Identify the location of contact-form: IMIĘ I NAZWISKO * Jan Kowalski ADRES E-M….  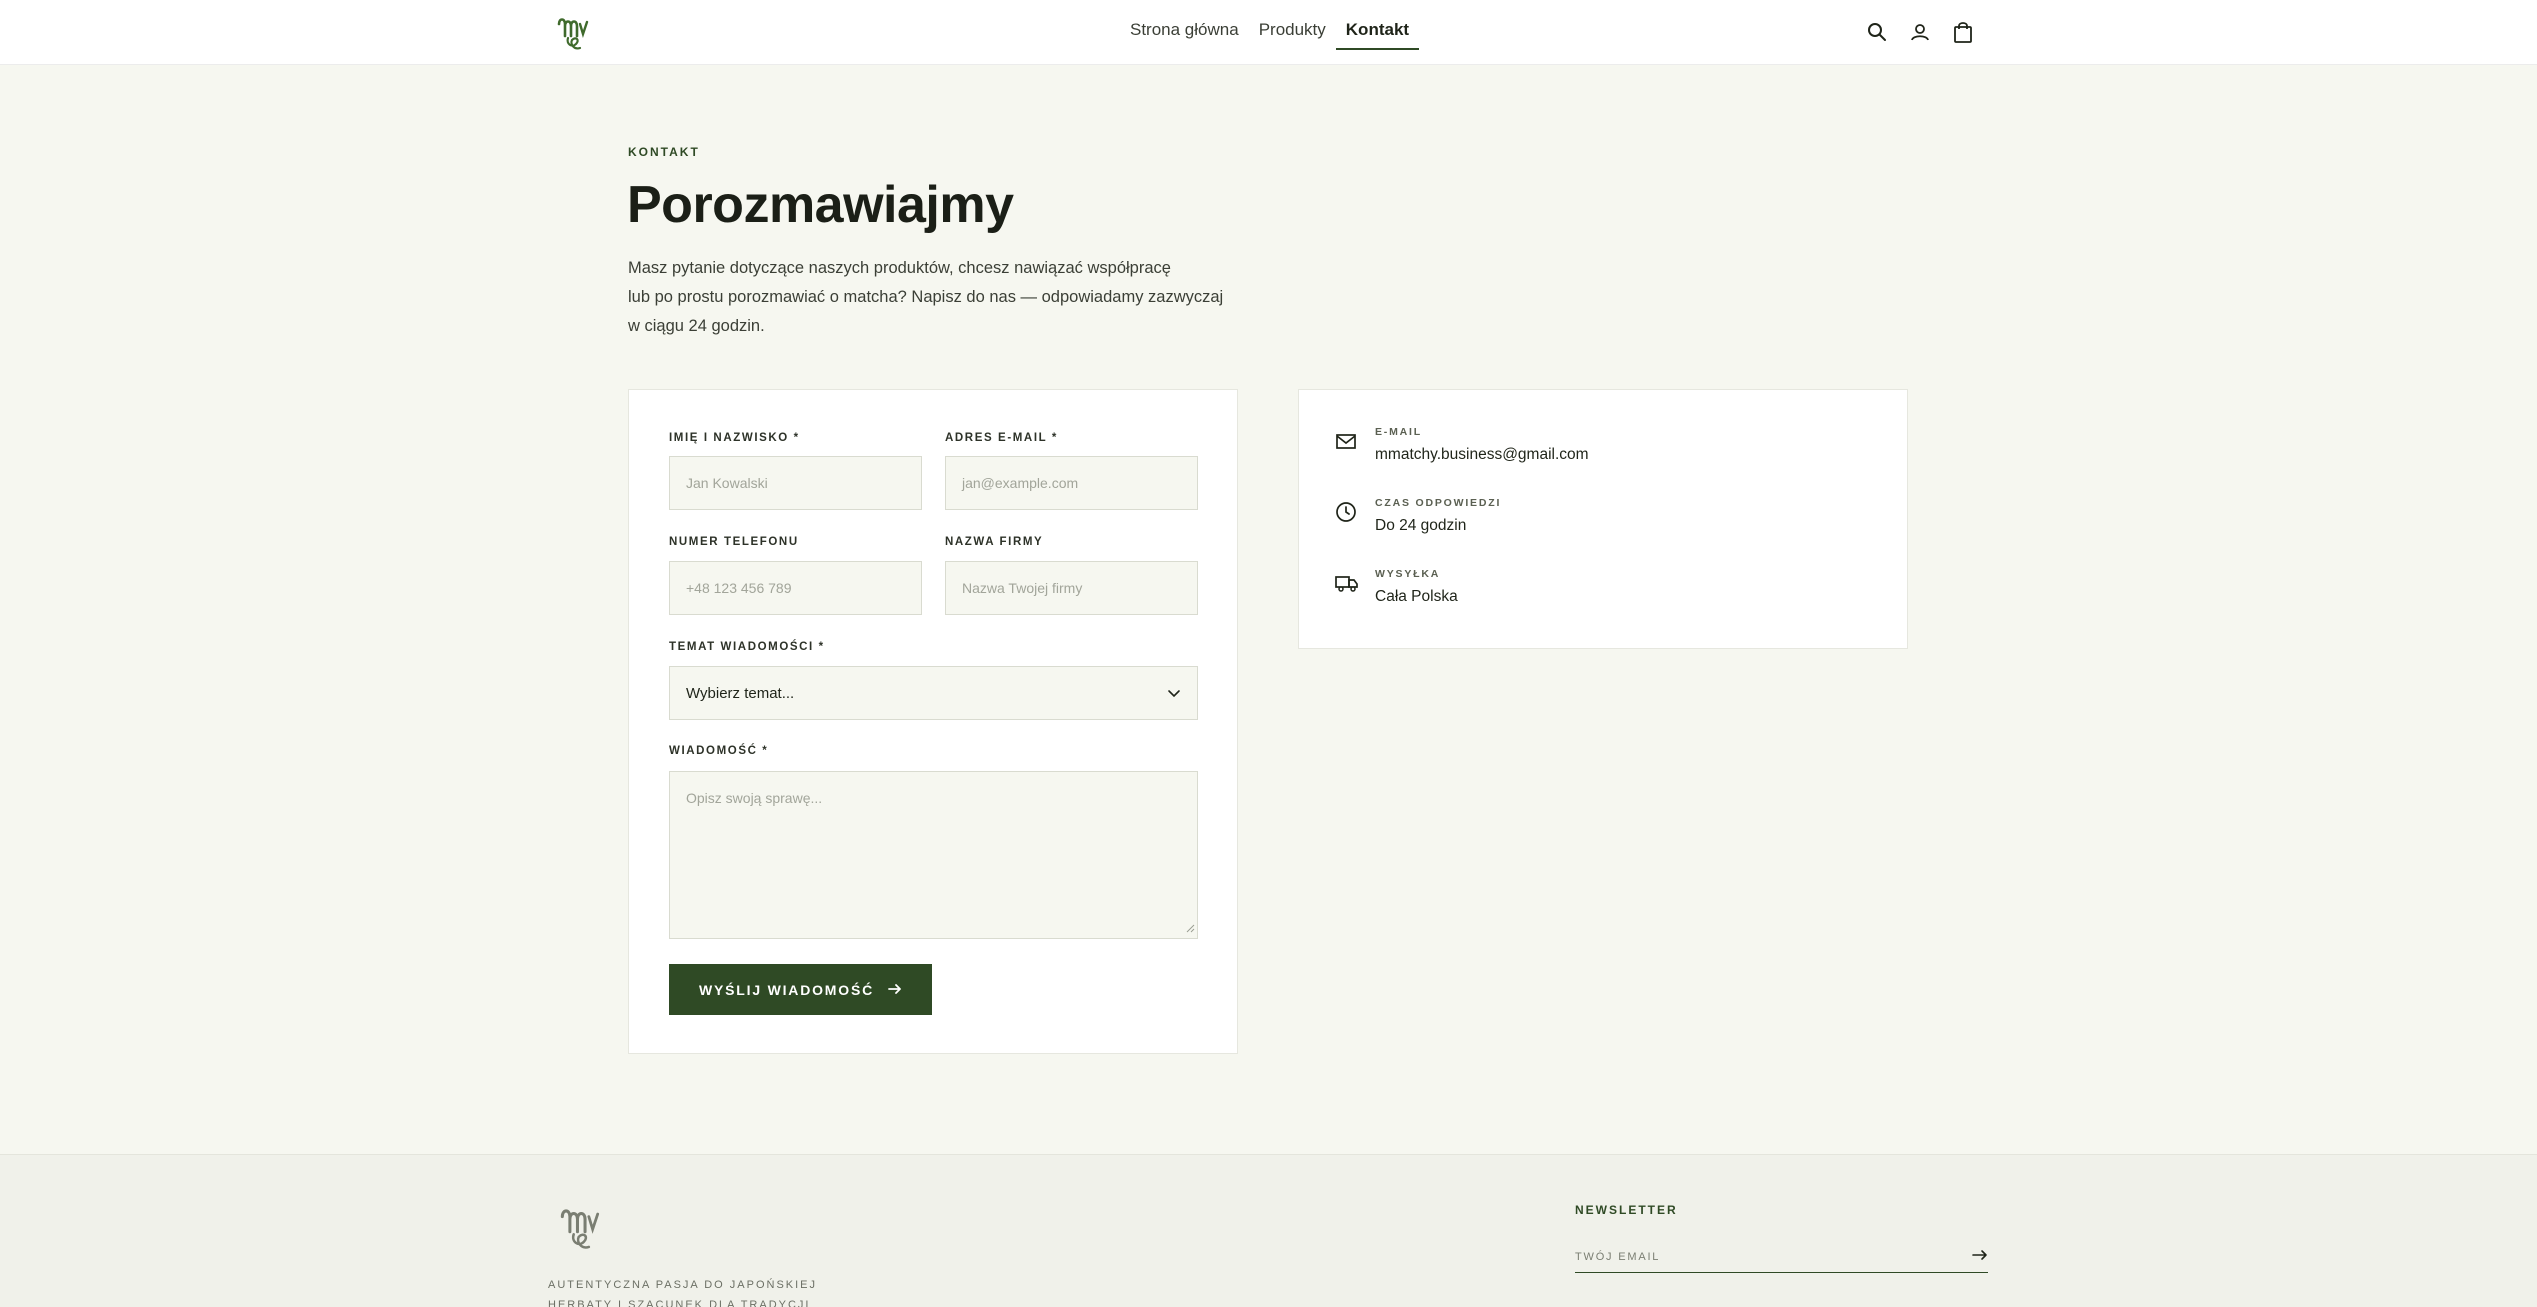
(933, 721).